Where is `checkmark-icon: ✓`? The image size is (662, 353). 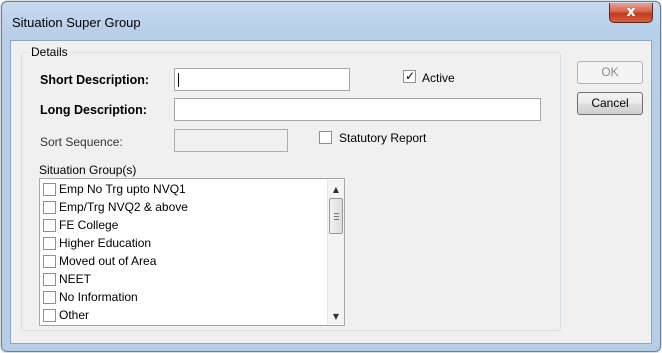
checkmark-icon: ✓ is located at coordinates (410, 76).